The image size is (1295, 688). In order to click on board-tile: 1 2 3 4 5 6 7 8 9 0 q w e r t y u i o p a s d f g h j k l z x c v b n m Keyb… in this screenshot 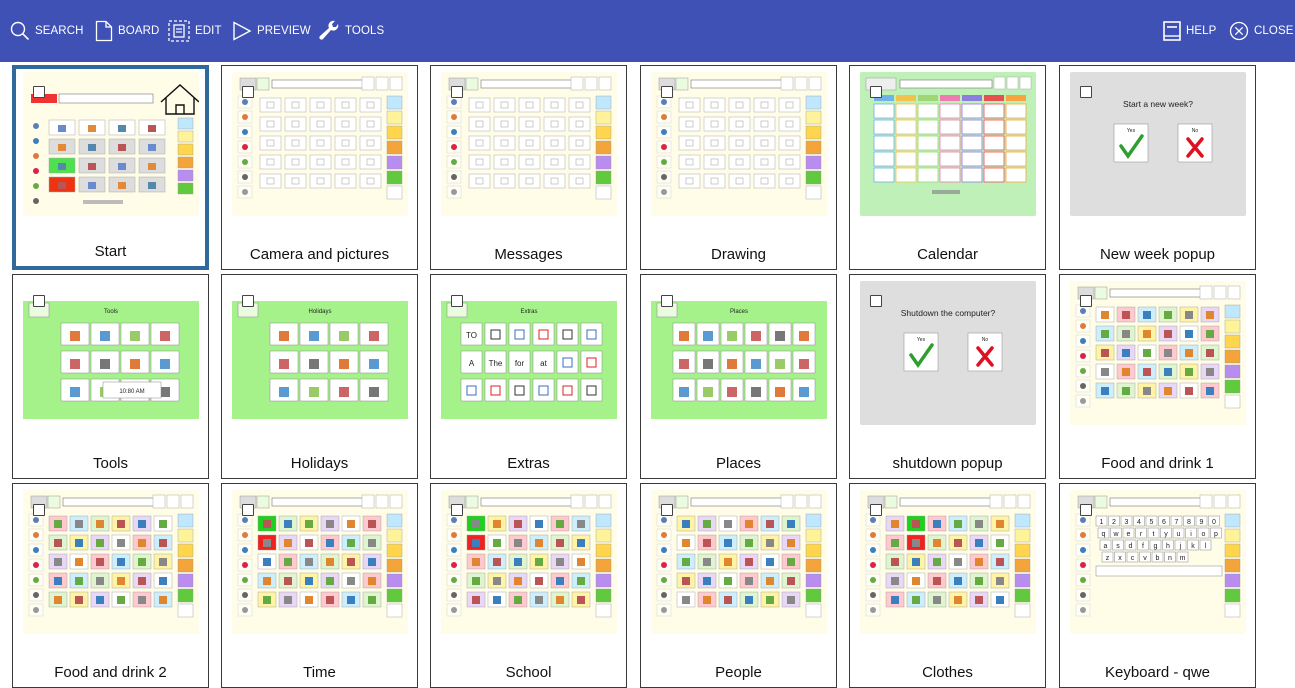, I will do `click(1157, 585)`.